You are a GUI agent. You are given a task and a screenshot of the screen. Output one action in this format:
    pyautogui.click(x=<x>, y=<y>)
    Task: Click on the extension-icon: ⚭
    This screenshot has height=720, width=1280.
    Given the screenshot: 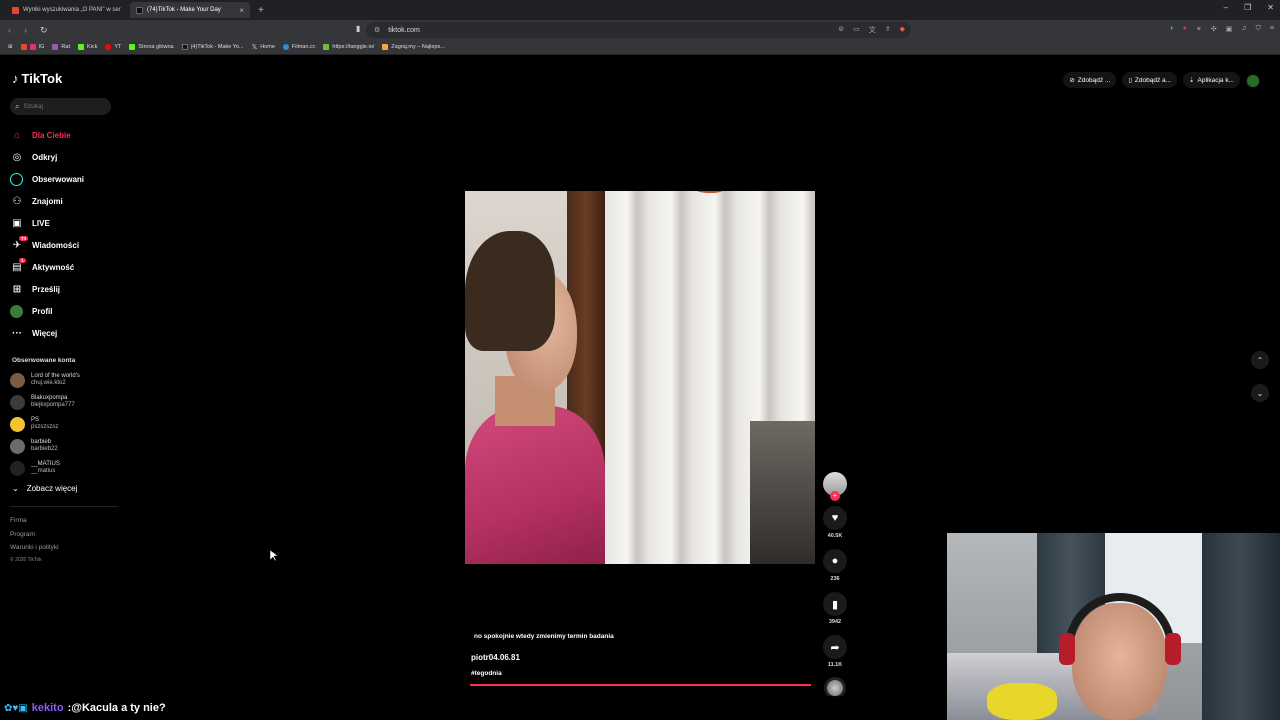 What is the action you would take?
    pyautogui.click(x=1199, y=29)
    